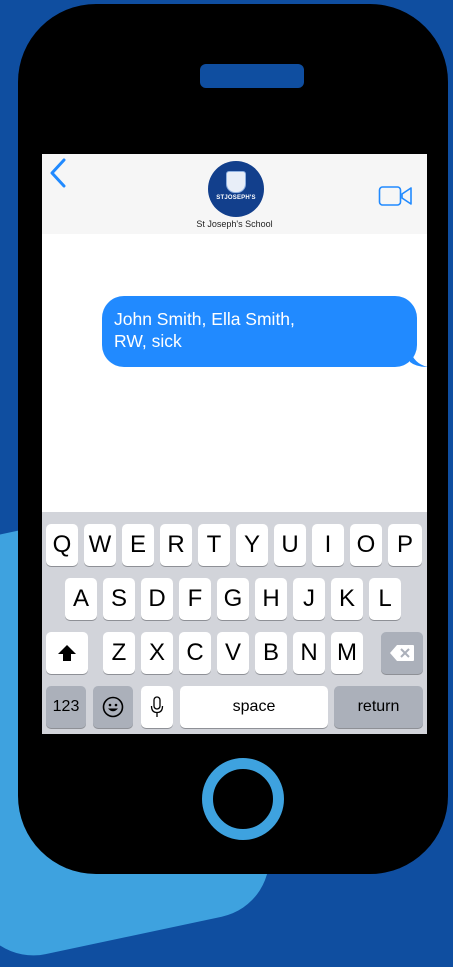 This screenshot has height=967, width=453. What do you see at coordinates (204, 319) in the screenshot?
I see `message-line-1: John Smith, Ella Smith,` at bounding box center [204, 319].